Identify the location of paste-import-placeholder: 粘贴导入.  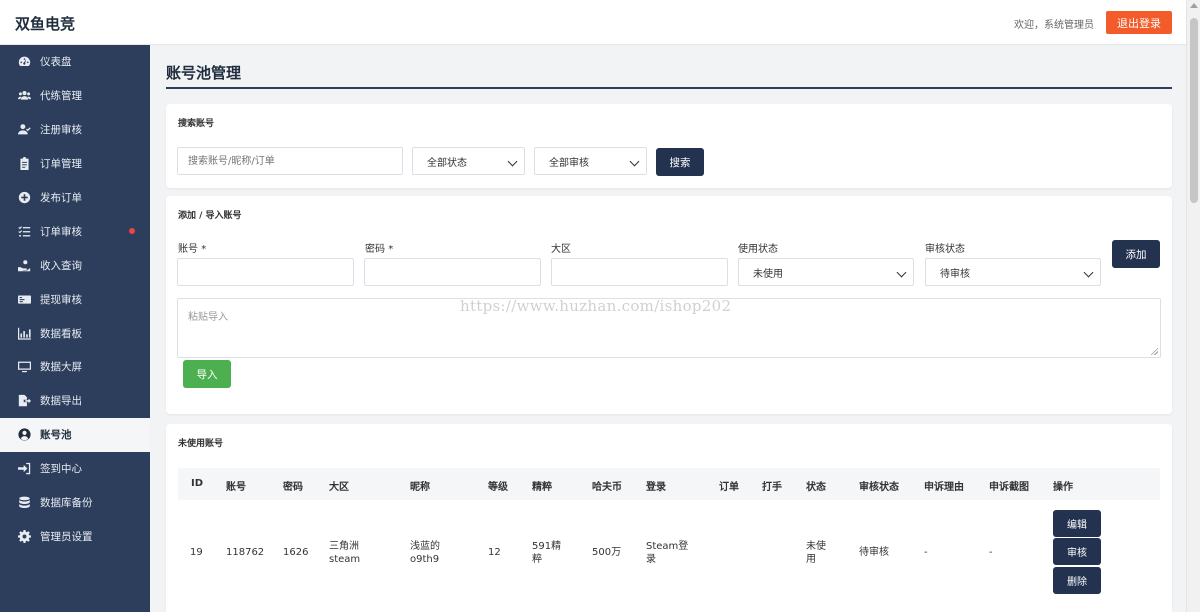
(208, 317).